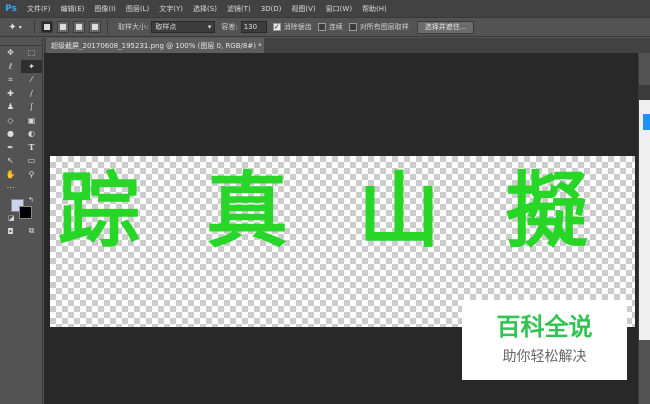 This screenshot has width=650, height=404. I want to click on tolerance-label: 容差:, so click(229, 27).